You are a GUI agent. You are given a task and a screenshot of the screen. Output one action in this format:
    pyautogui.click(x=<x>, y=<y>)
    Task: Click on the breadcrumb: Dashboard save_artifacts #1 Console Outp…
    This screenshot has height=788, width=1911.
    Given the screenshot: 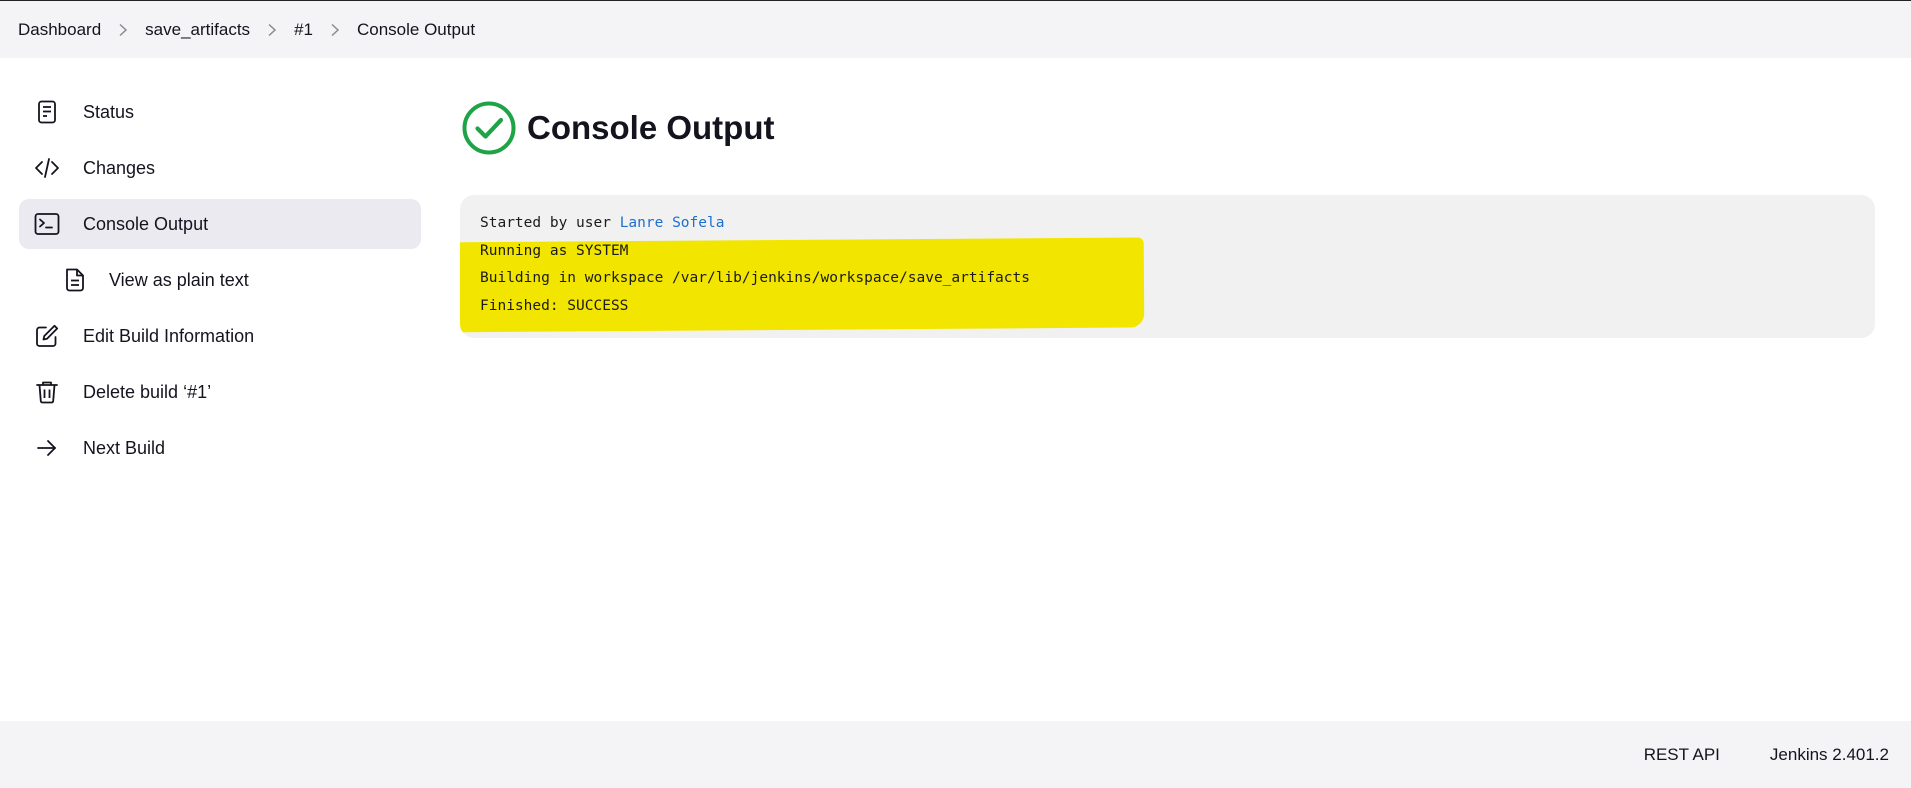 What is the action you would take?
    pyautogui.click(x=955, y=29)
    